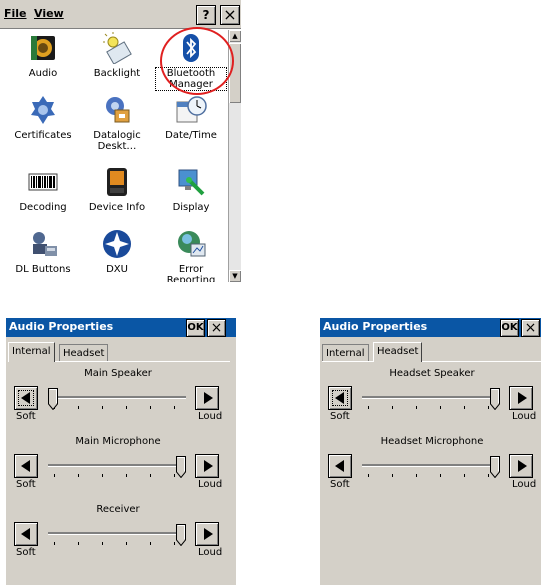 The image size is (541, 585). I want to click on monitor-icon, so click(191, 182).